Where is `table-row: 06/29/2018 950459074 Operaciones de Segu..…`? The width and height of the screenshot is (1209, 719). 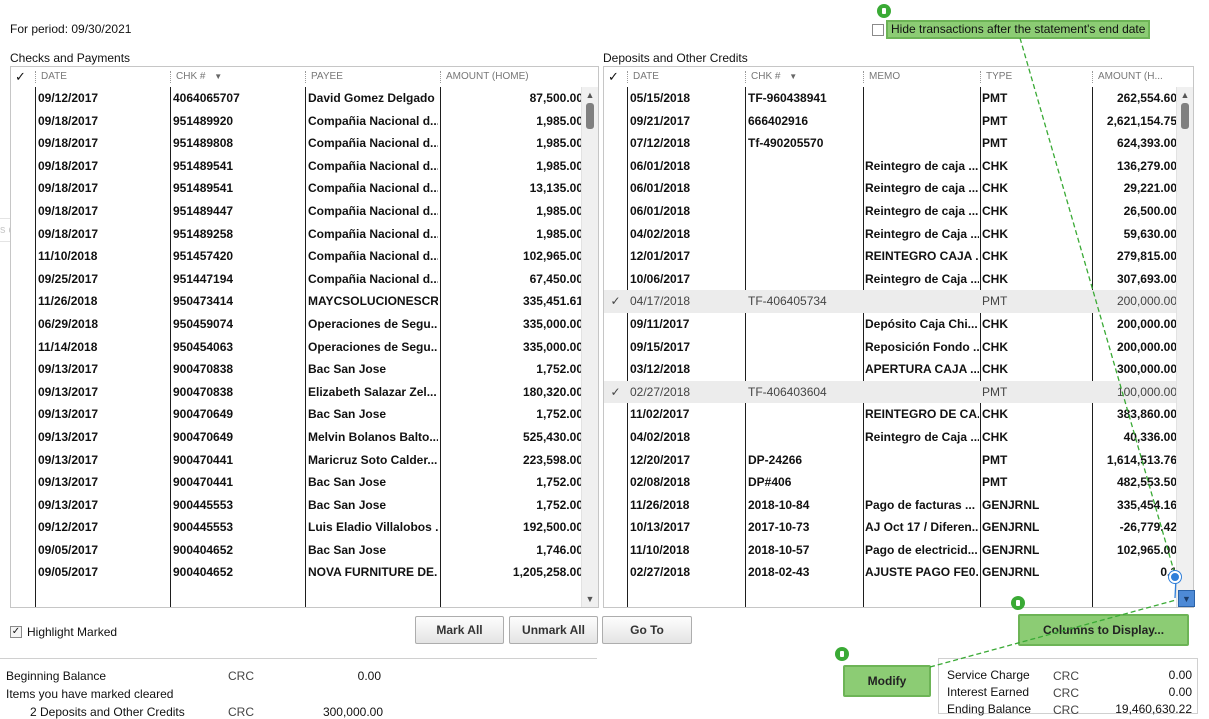 table-row: 06/29/2018 950459074 Operaciones de Segu..… is located at coordinates (297, 324).